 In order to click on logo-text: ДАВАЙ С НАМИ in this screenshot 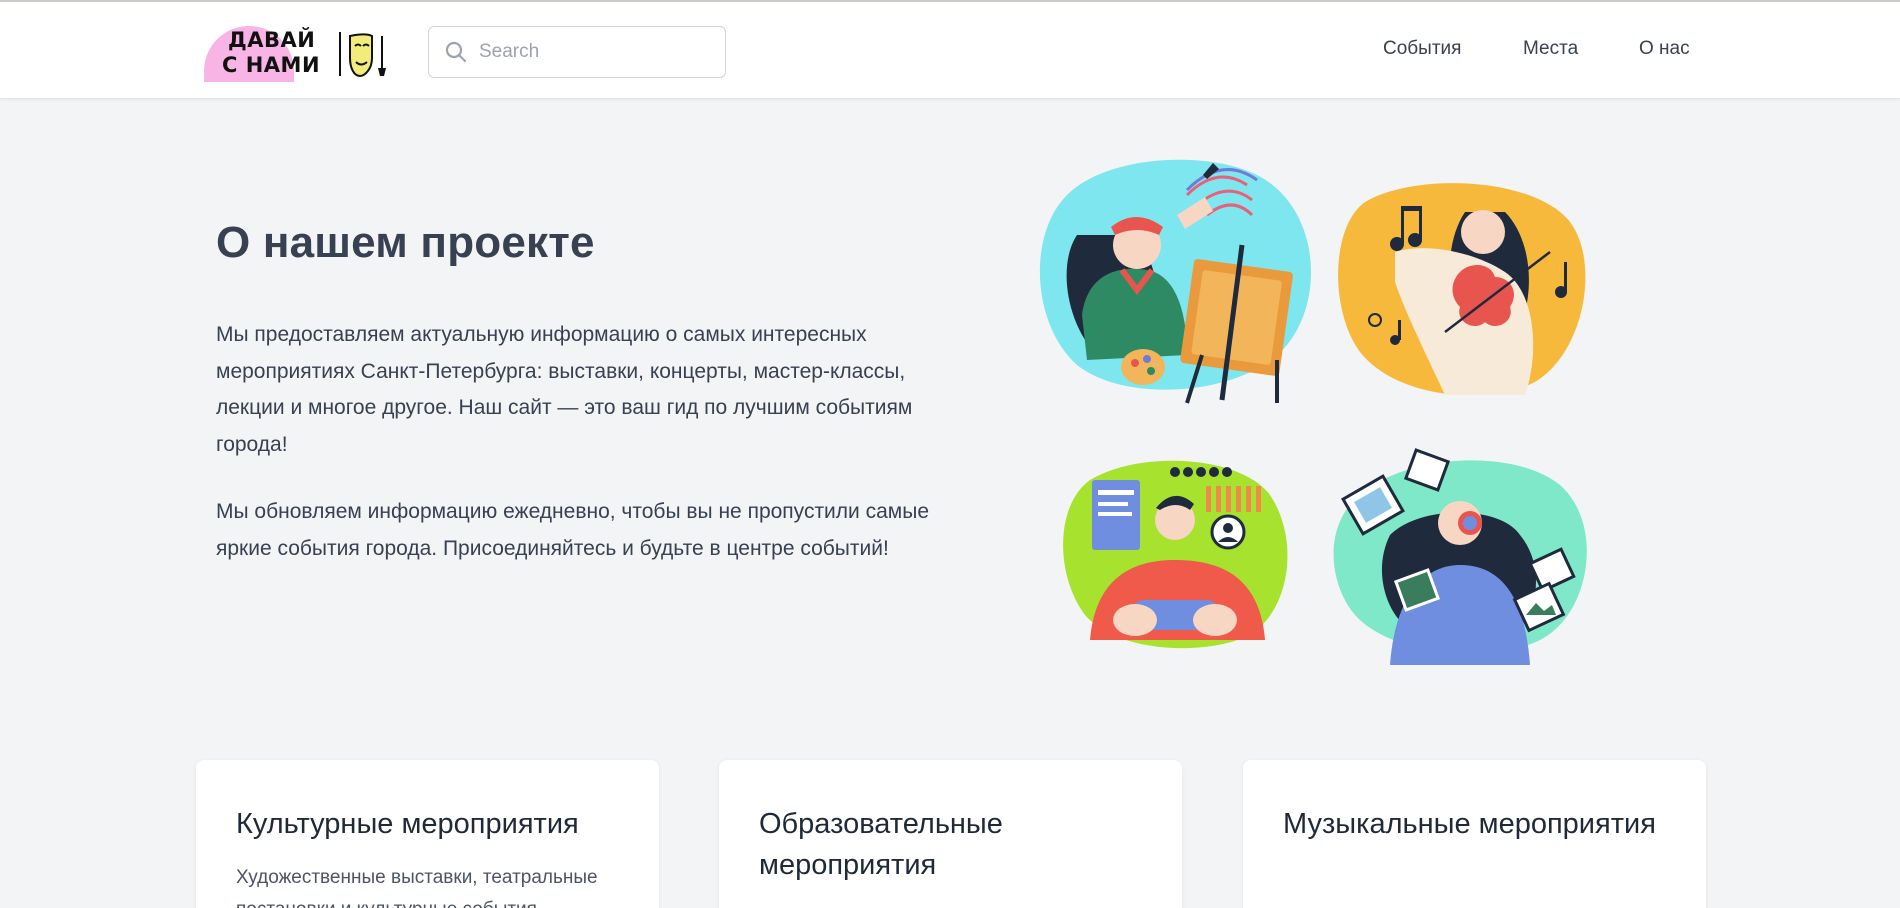, I will do `click(271, 53)`.